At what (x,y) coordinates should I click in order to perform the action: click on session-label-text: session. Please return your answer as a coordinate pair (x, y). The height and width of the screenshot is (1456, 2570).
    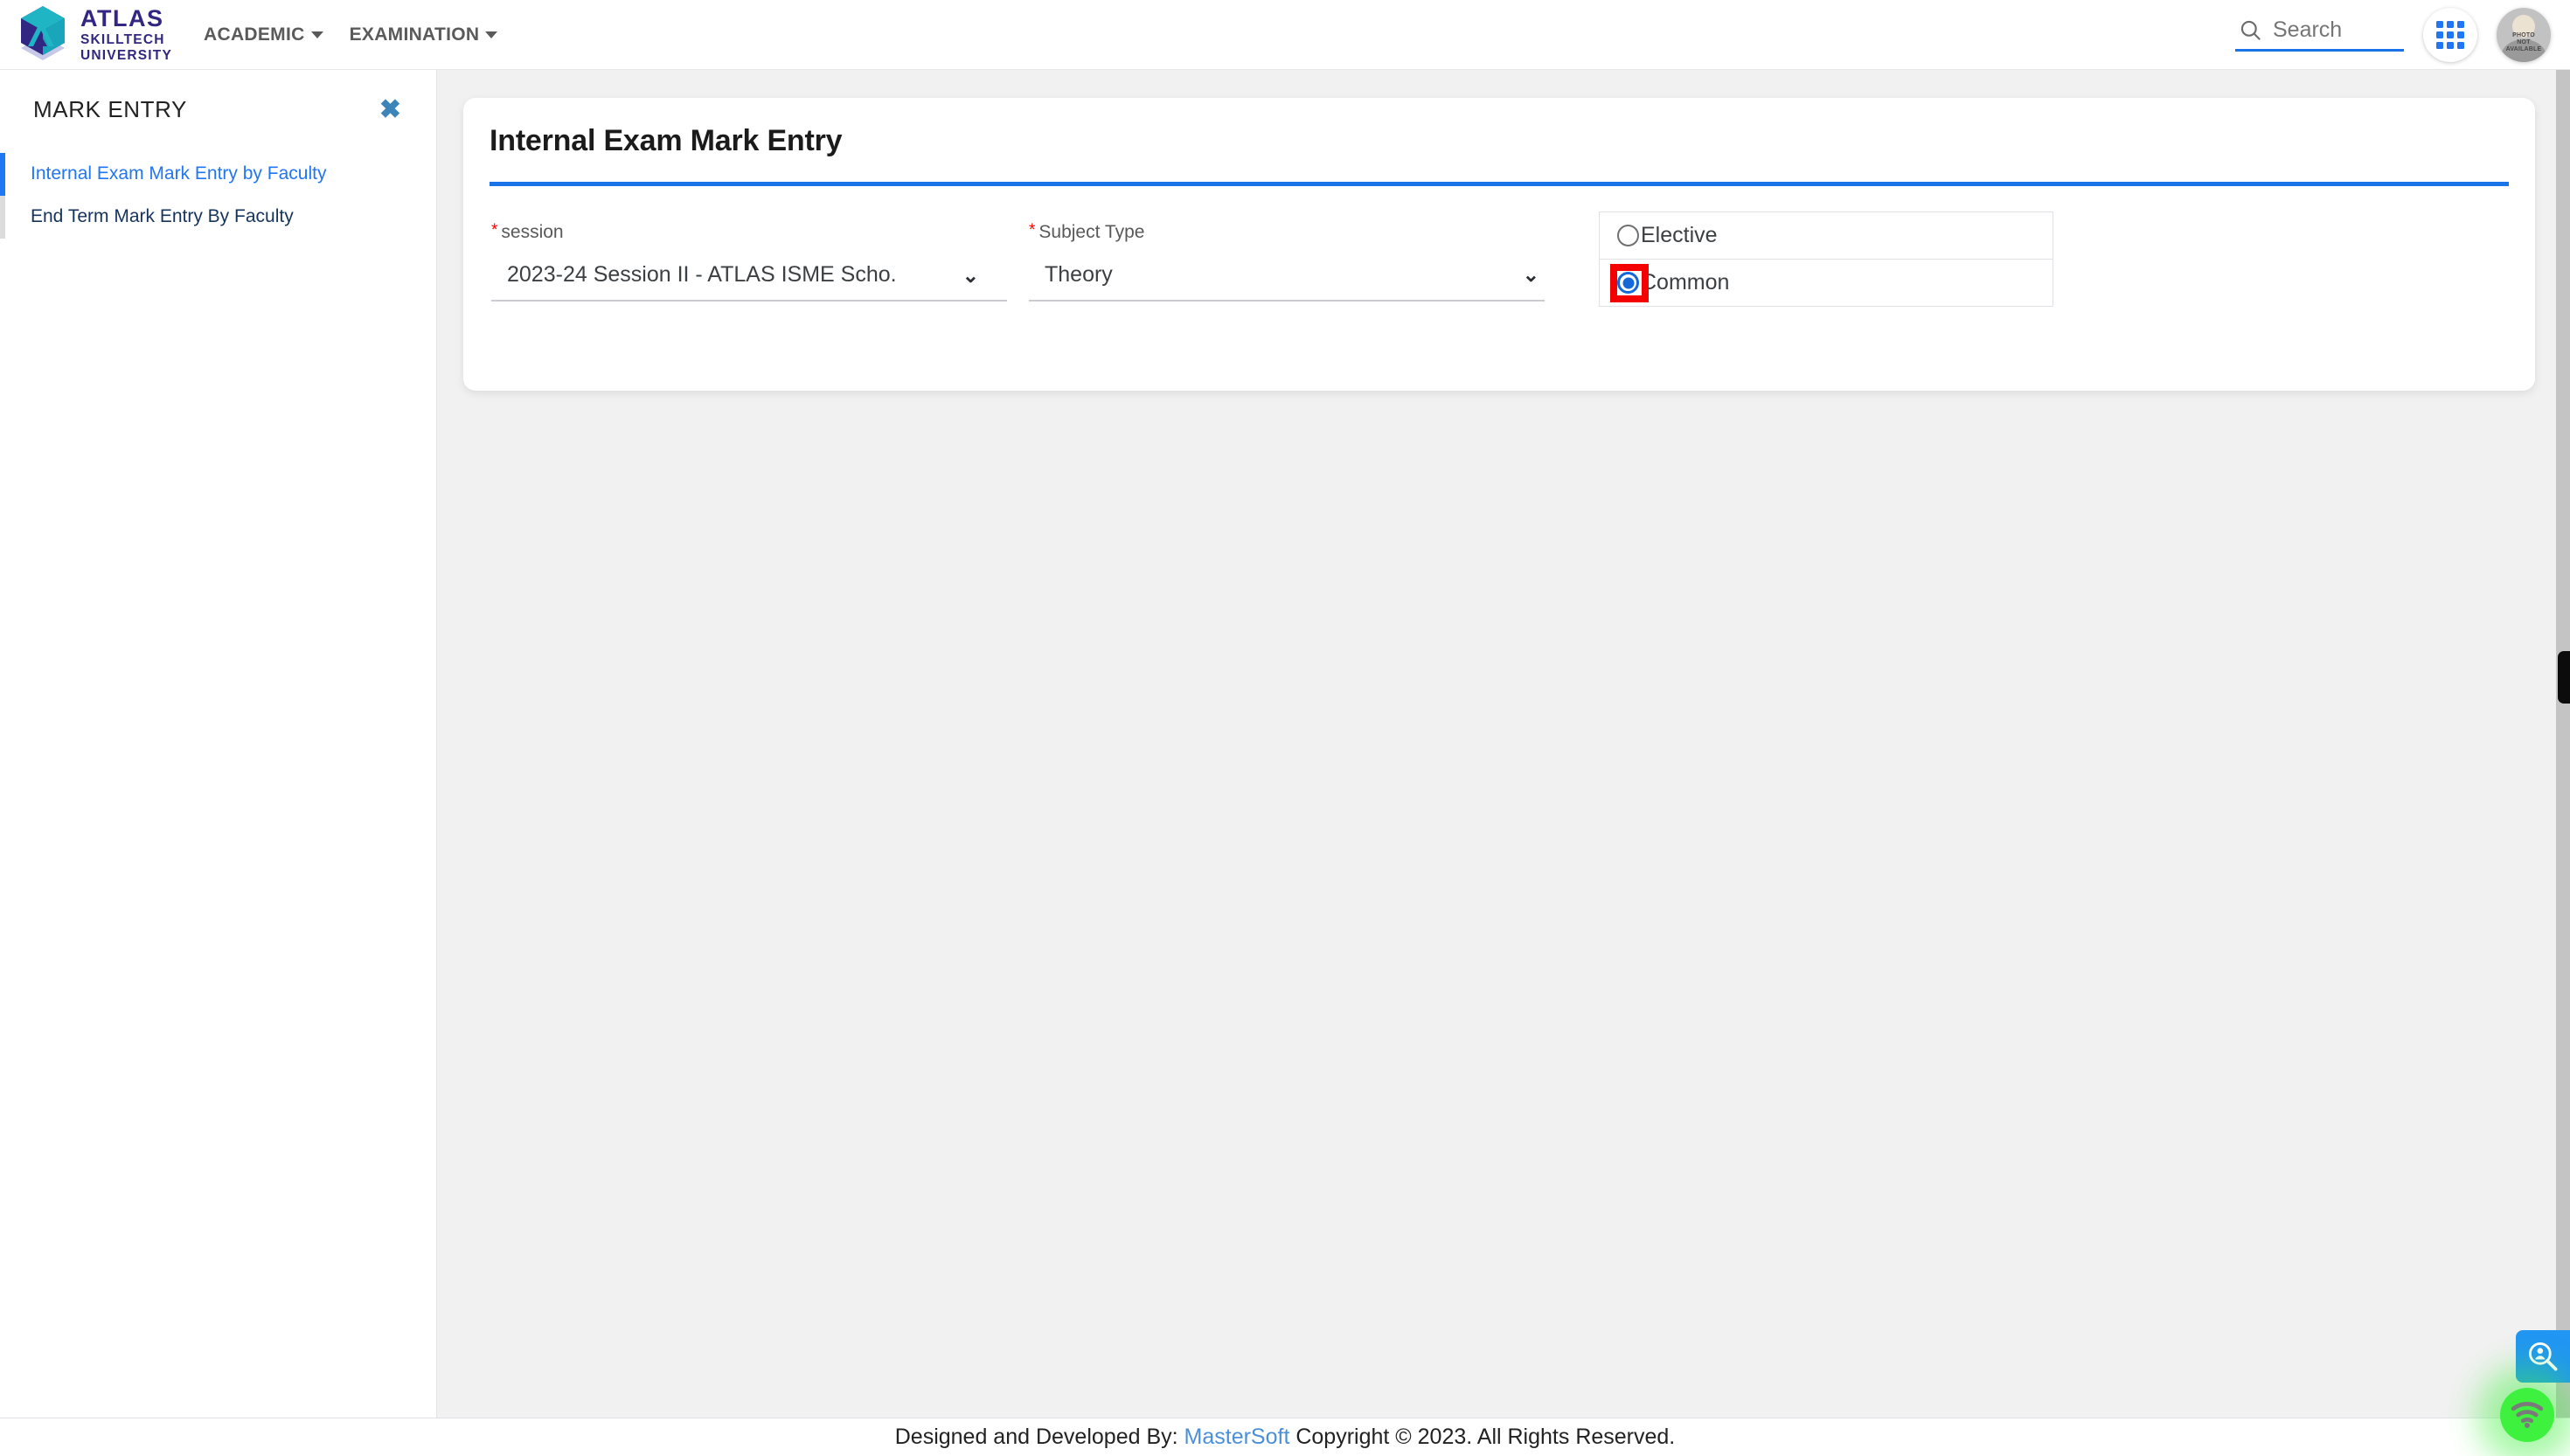
    Looking at the image, I should click on (532, 232).